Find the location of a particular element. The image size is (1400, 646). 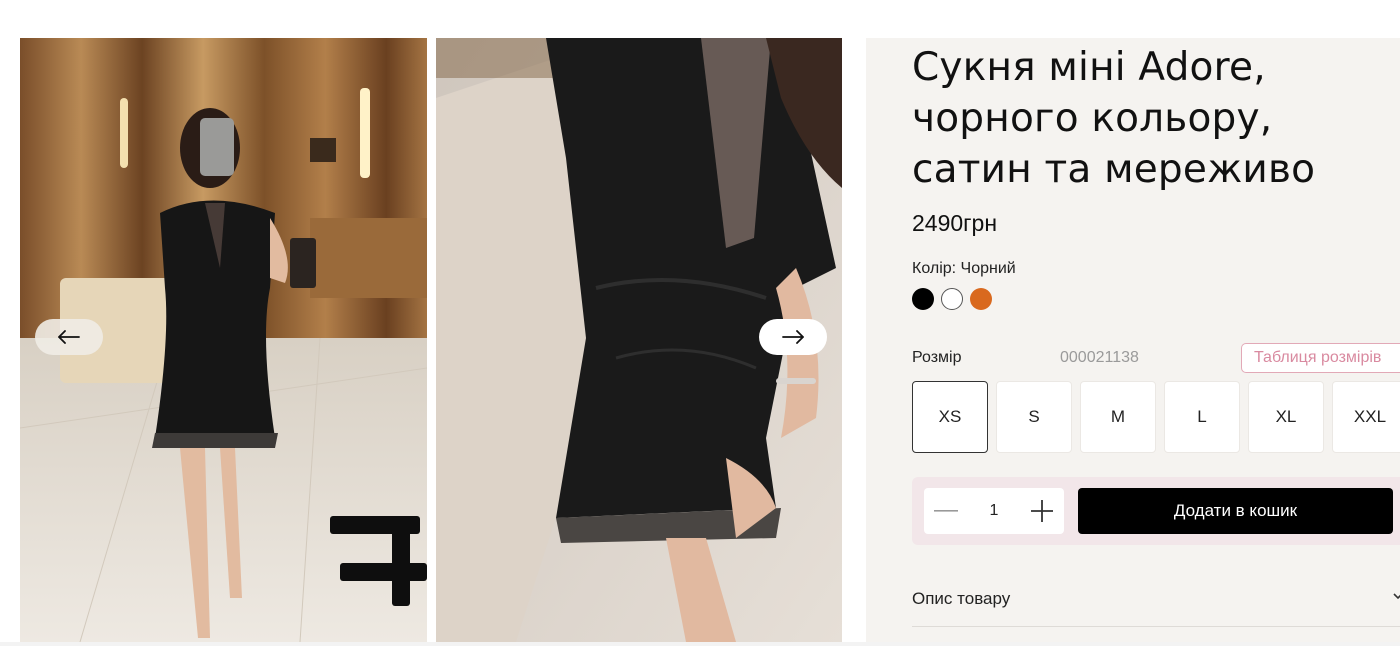

size-option-l: L is located at coordinates (1202, 417).